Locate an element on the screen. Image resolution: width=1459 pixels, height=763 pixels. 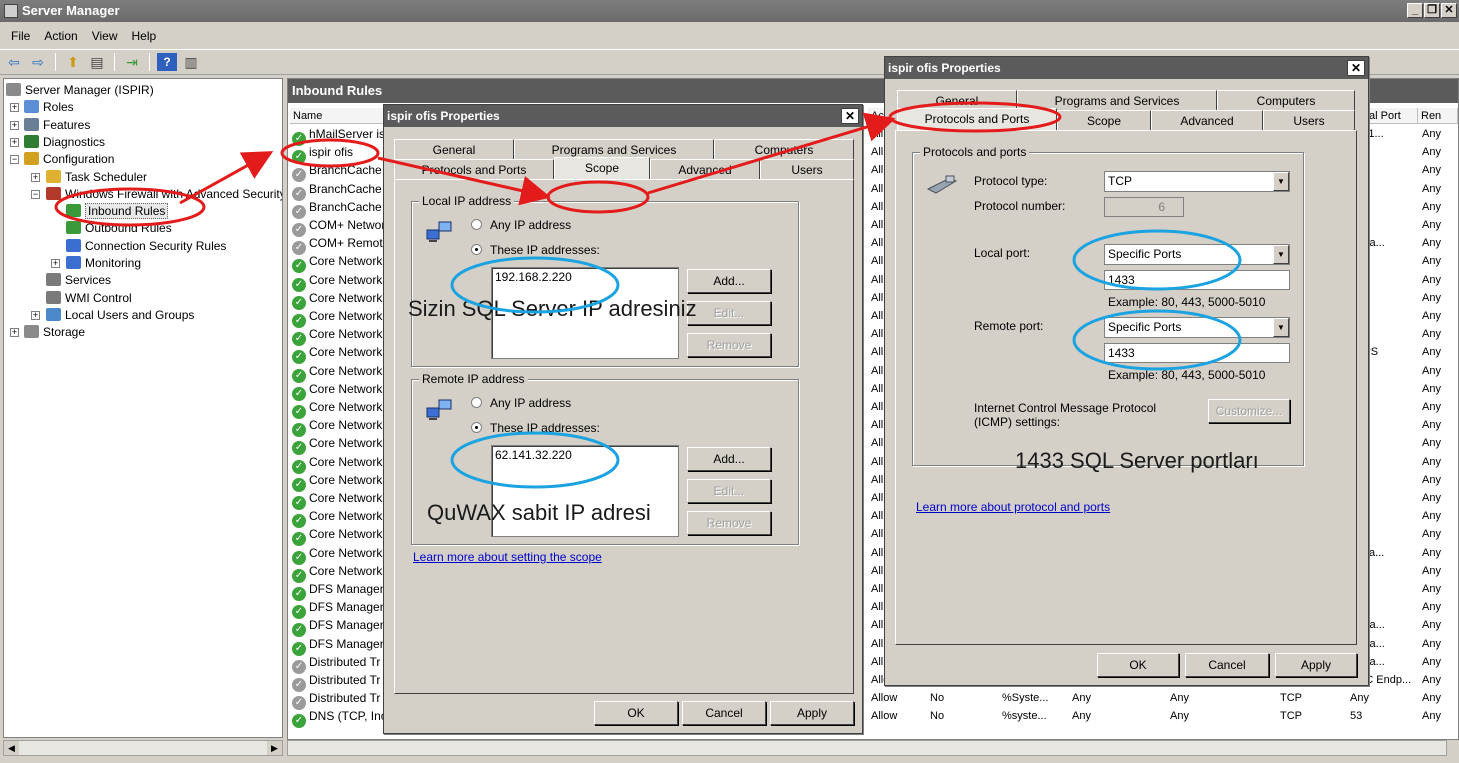
close-button: ✕ is located at coordinates (1449, 10).